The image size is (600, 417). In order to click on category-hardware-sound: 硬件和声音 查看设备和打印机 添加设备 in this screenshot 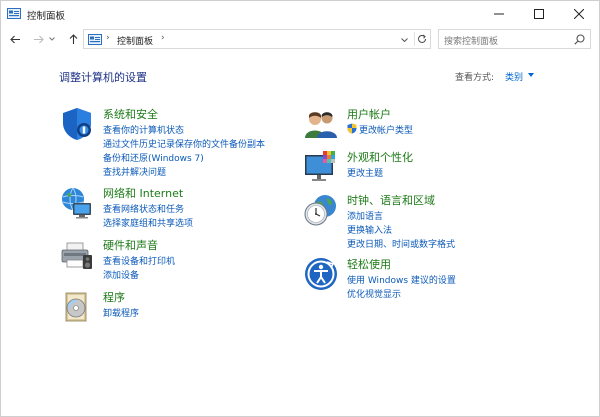, I will do `click(174, 259)`.